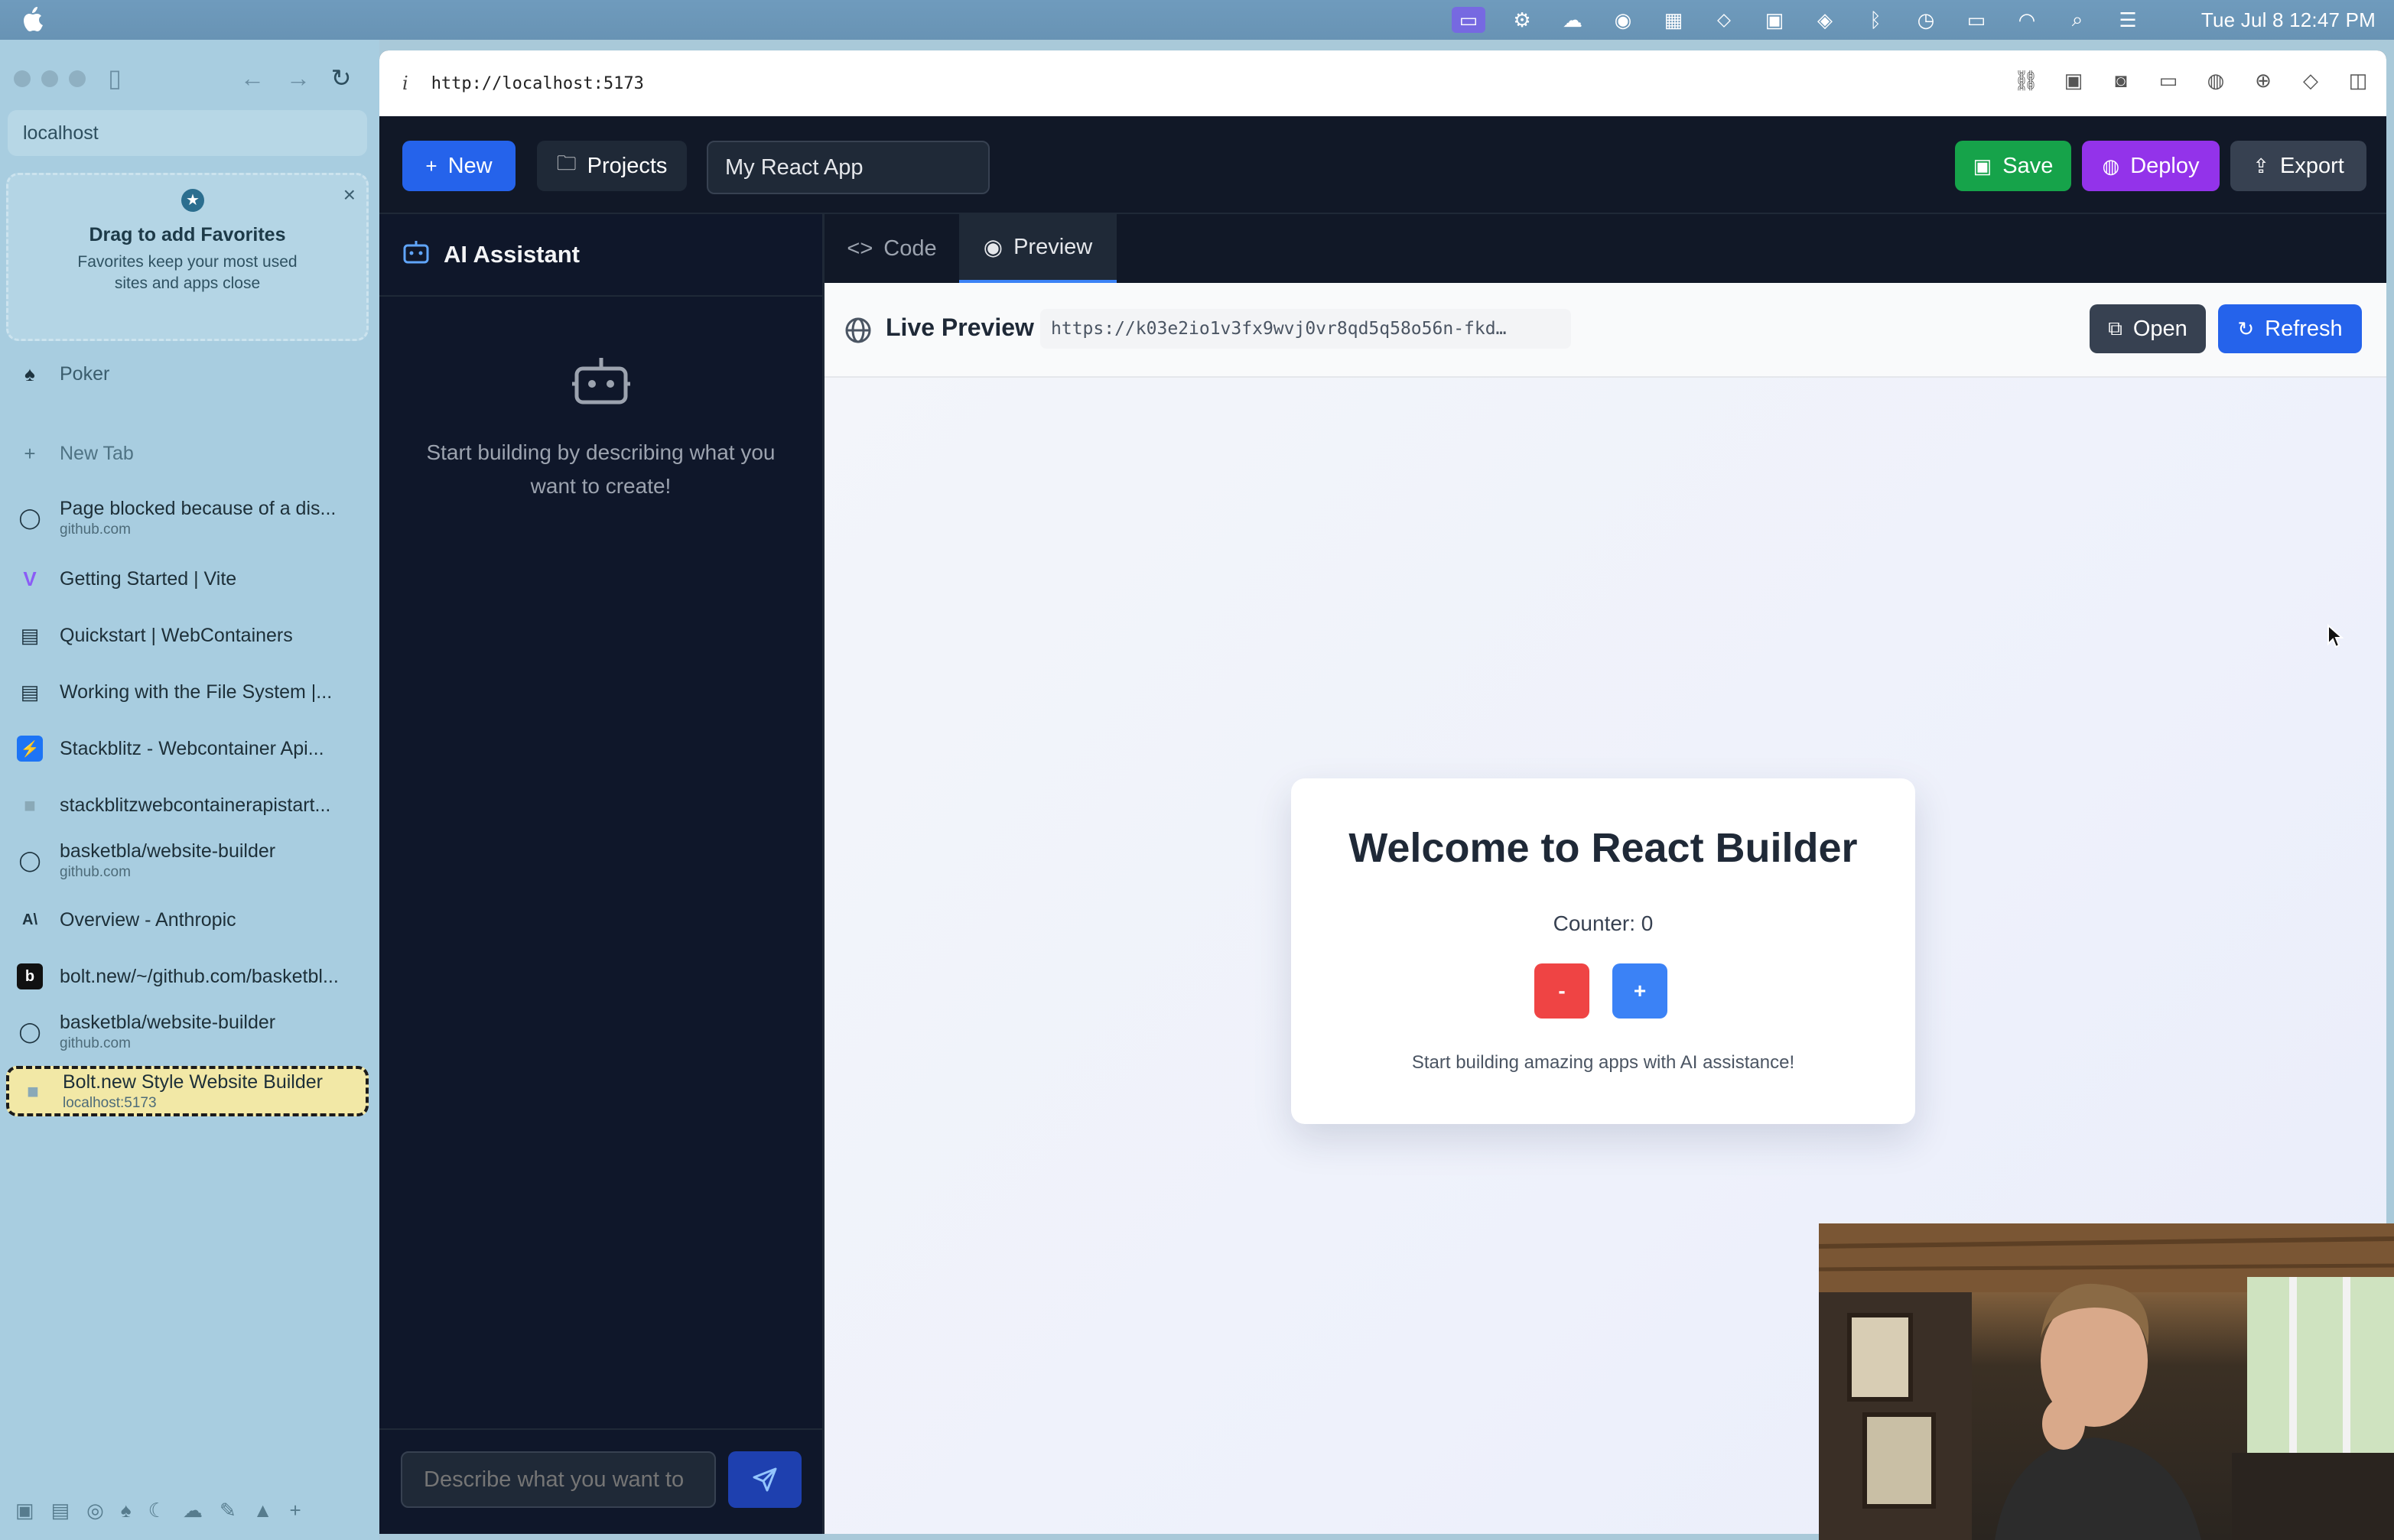  I want to click on sidebar-toggle-icon: ▯, so click(115, 78).